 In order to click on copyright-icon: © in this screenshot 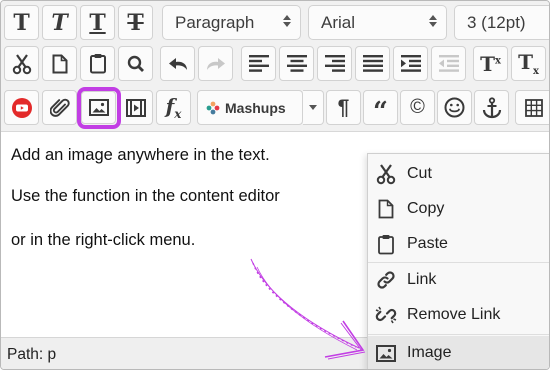, I will do `click(417, 107)`.